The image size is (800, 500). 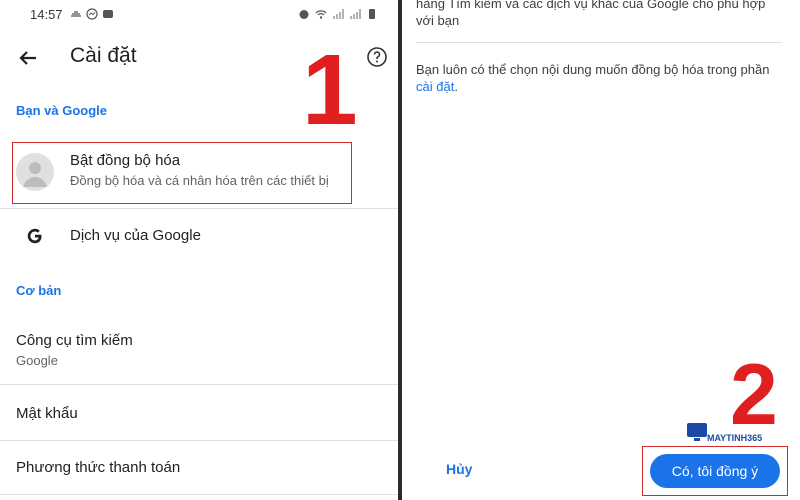 I want to click on google-services-item: Dịch vụ của Google, so click(x=199, y=236).